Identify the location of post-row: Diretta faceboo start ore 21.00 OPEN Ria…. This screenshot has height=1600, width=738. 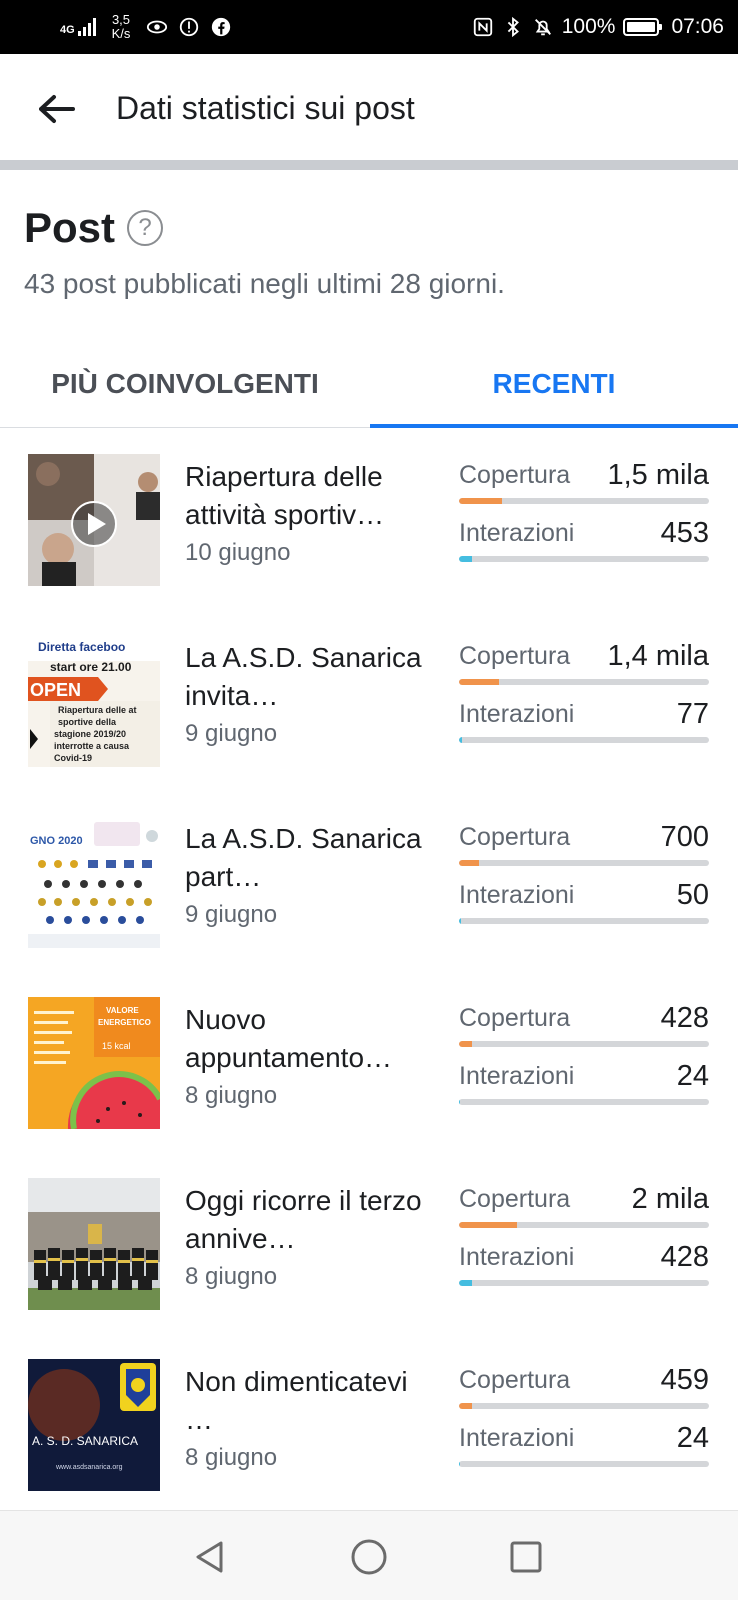
(369, 701).